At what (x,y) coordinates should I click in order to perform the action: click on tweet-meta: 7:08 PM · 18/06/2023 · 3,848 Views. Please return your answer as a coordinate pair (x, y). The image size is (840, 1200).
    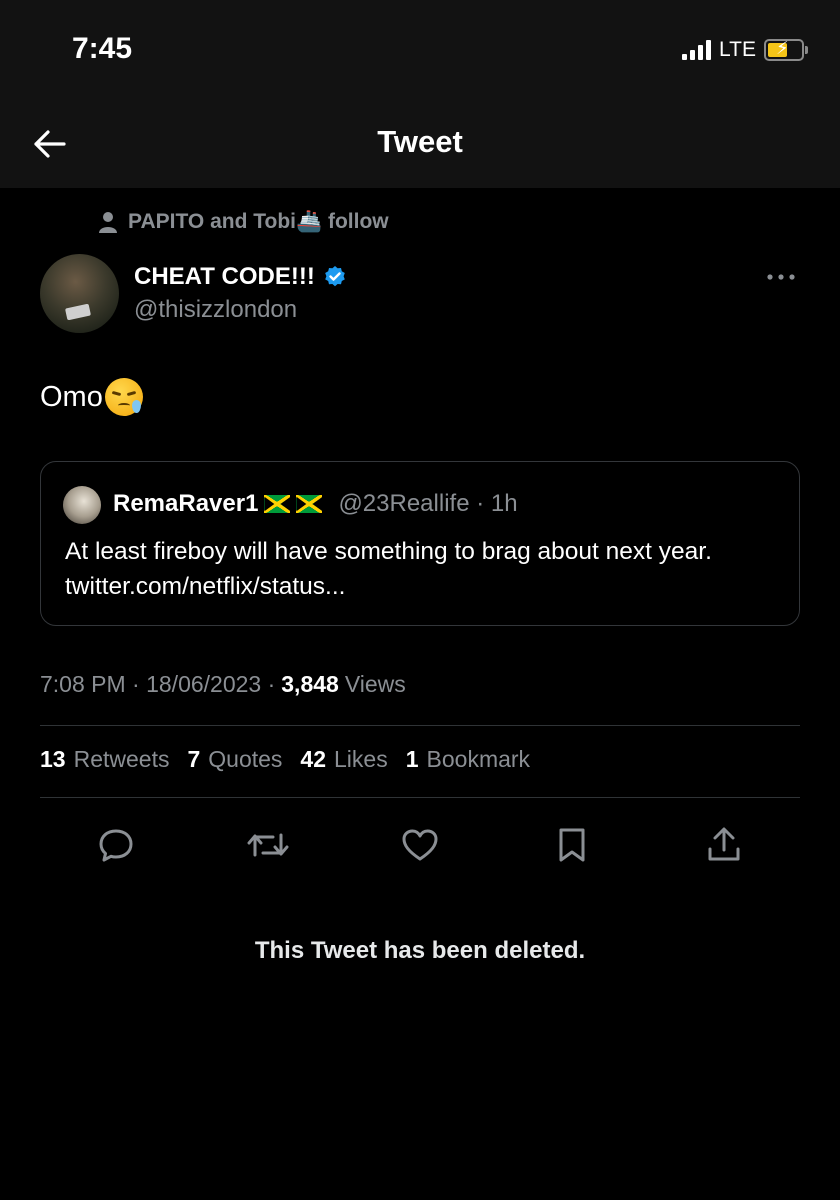
    Looking at the image, I should click on (223, 684).